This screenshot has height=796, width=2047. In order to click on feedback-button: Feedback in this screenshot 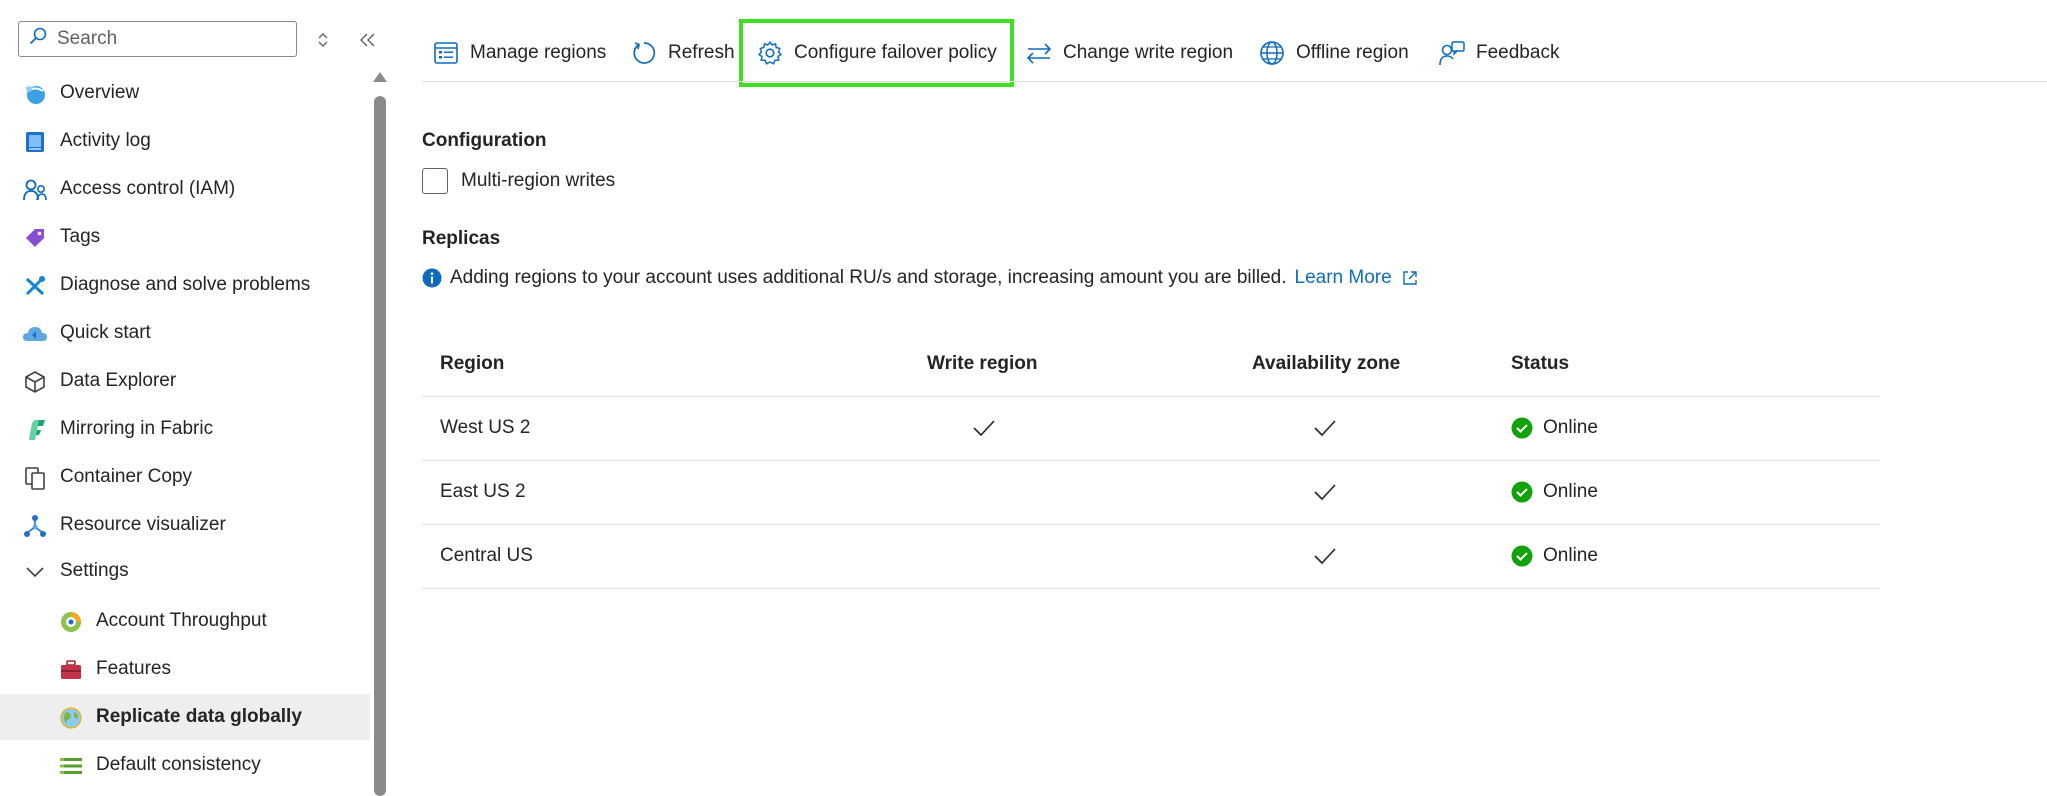, I will do `click(1498, 53)`.